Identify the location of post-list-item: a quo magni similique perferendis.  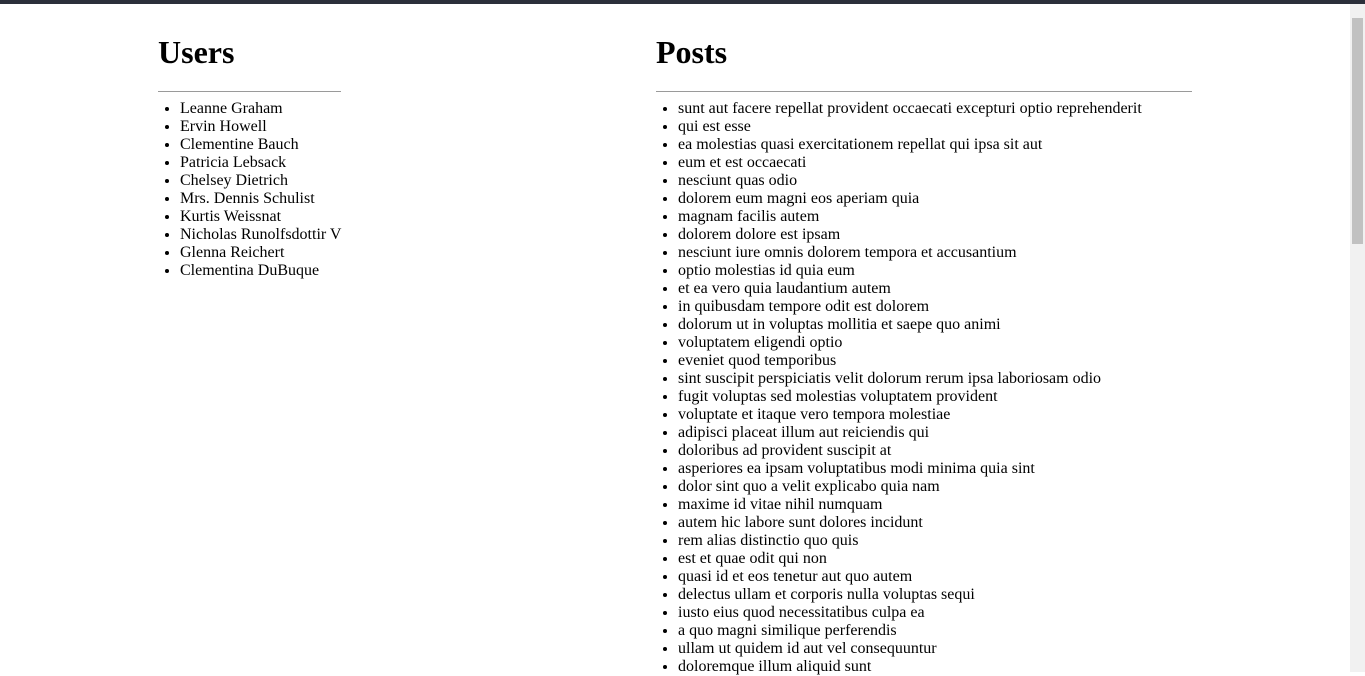
(935, 631).